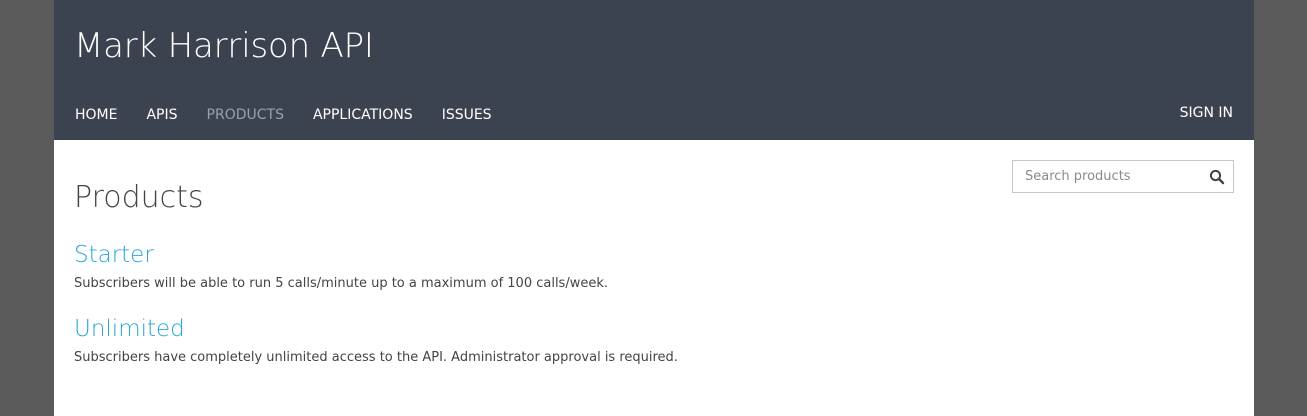 The height and width of the screenshot is (416, 1307). I want to click on search-box, so click(1123, 176).